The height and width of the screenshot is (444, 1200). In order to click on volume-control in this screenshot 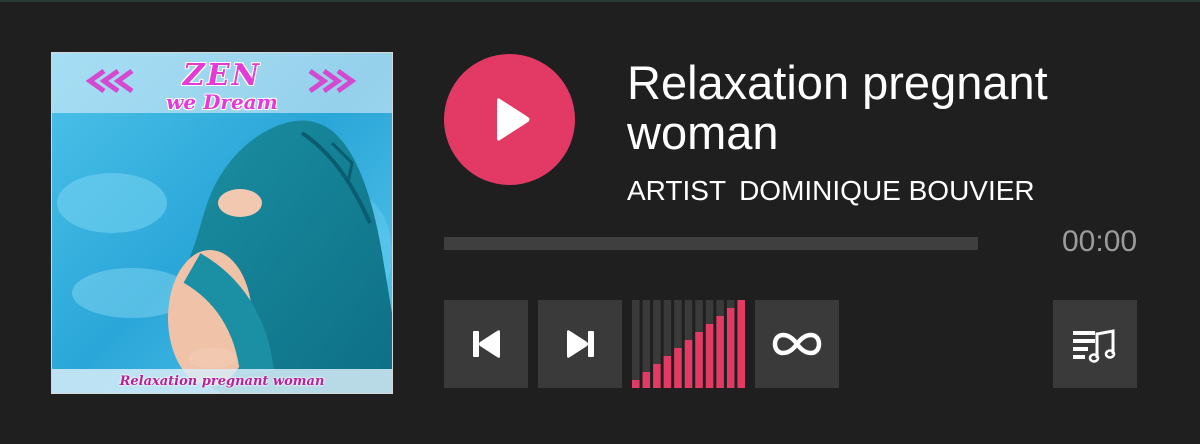, I will do `click(688, 344)`.